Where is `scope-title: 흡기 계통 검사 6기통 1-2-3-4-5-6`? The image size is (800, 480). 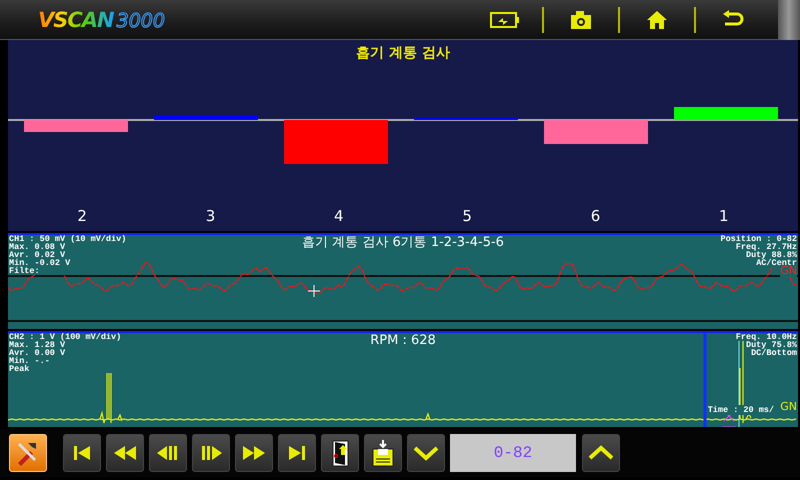
scope-title: 흡기 계통 검사 6기통 1-2-3-4-5-6 is located at coordinates (403, 242).